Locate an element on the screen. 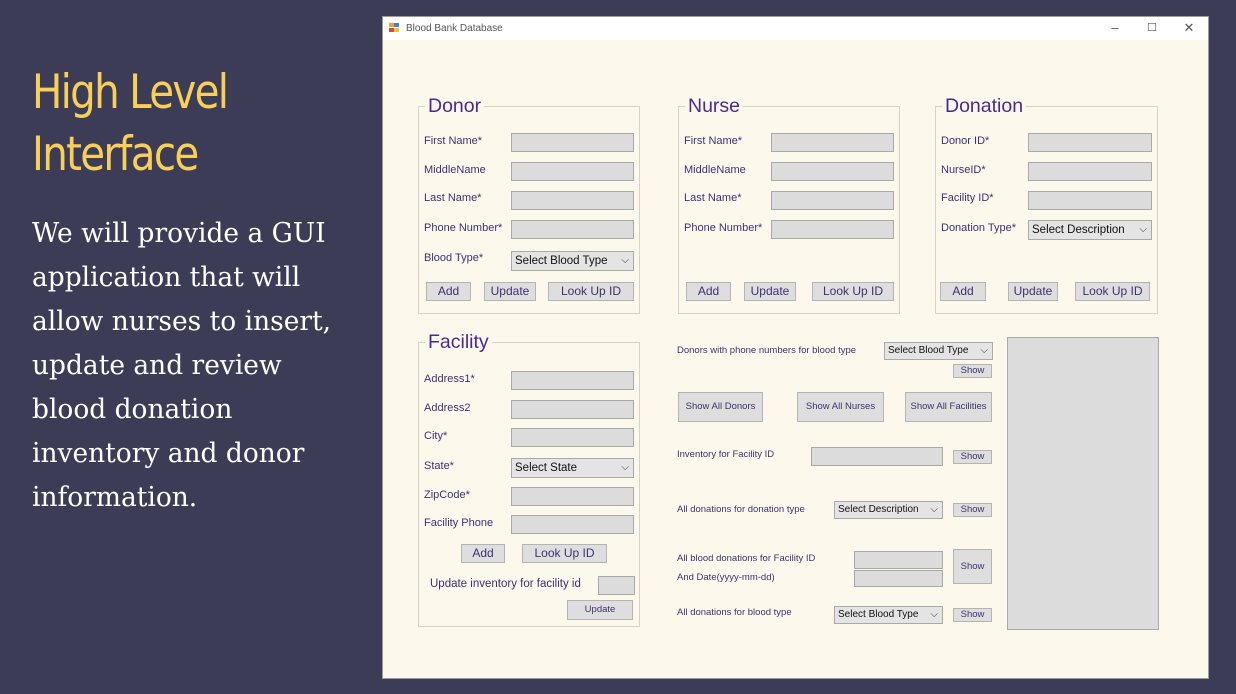  show-all-nurses-button: Show All Nurses is located at coordinates (840, 407).